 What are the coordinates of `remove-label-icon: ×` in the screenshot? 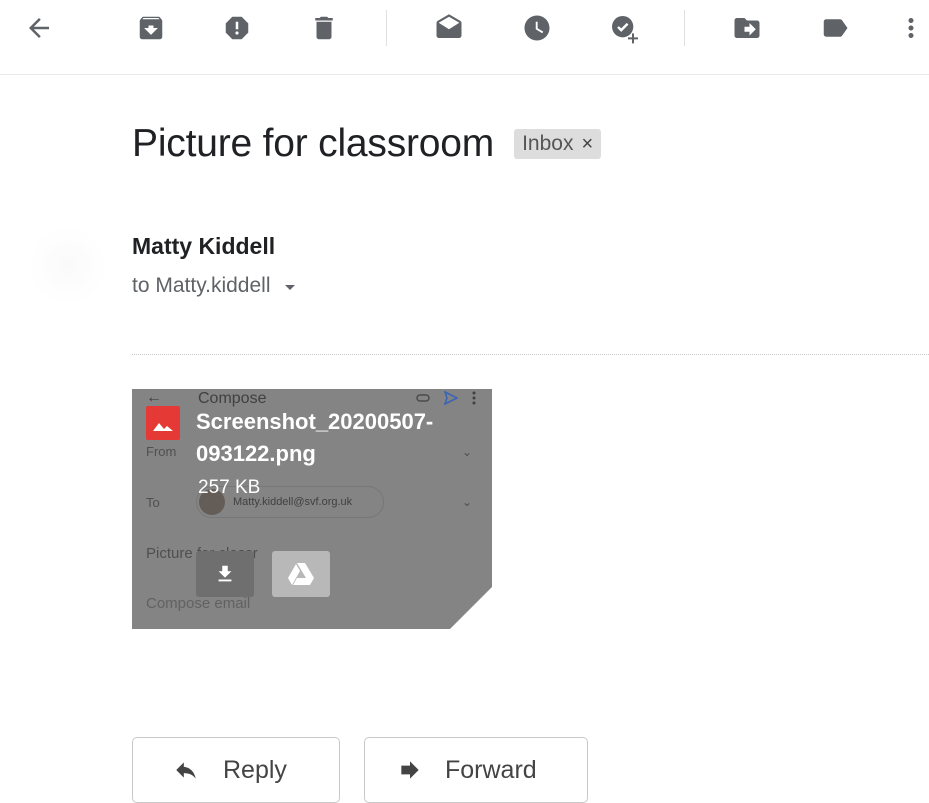 It's located at (587, 144).